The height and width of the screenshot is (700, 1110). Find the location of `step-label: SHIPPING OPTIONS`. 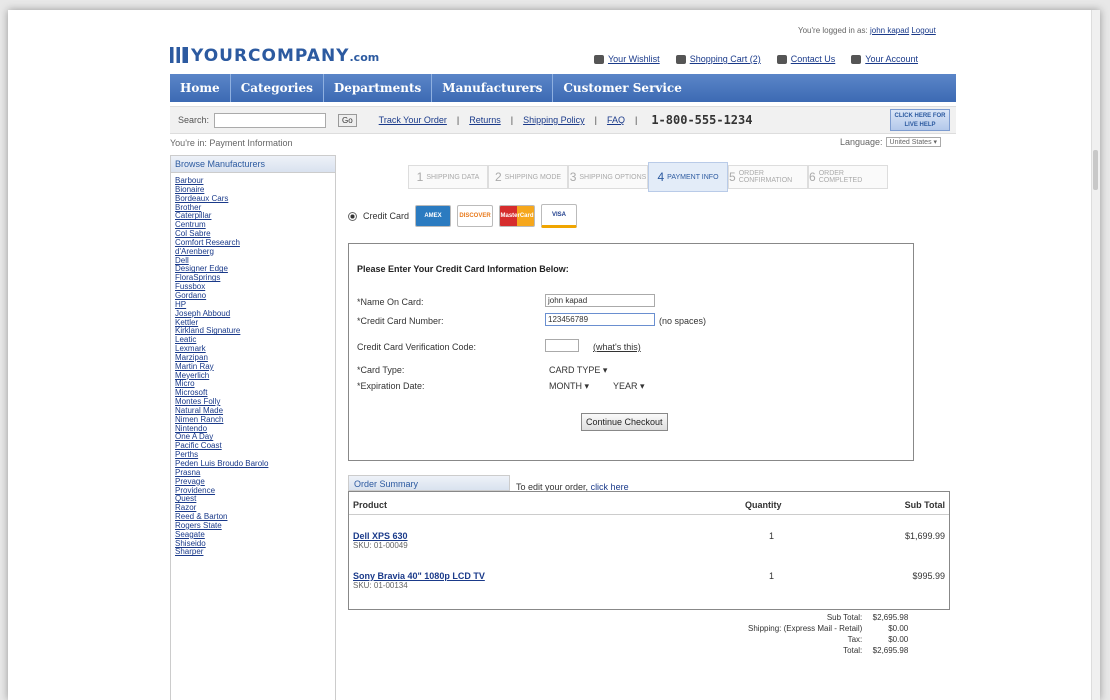

step-label: SHIPPING OPTIONS is located at coordinates (613, 177).